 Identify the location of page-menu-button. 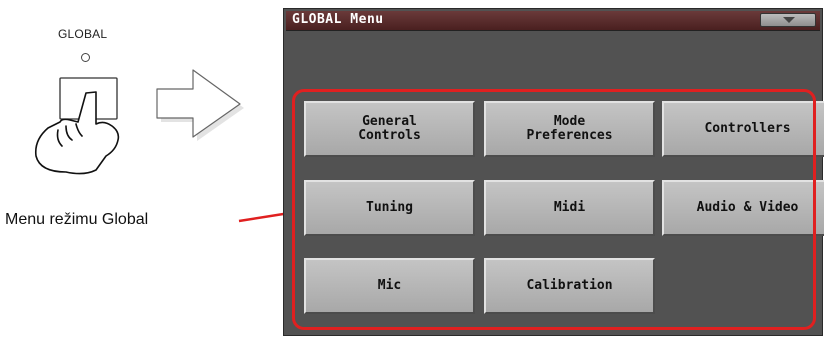
(788, 20).